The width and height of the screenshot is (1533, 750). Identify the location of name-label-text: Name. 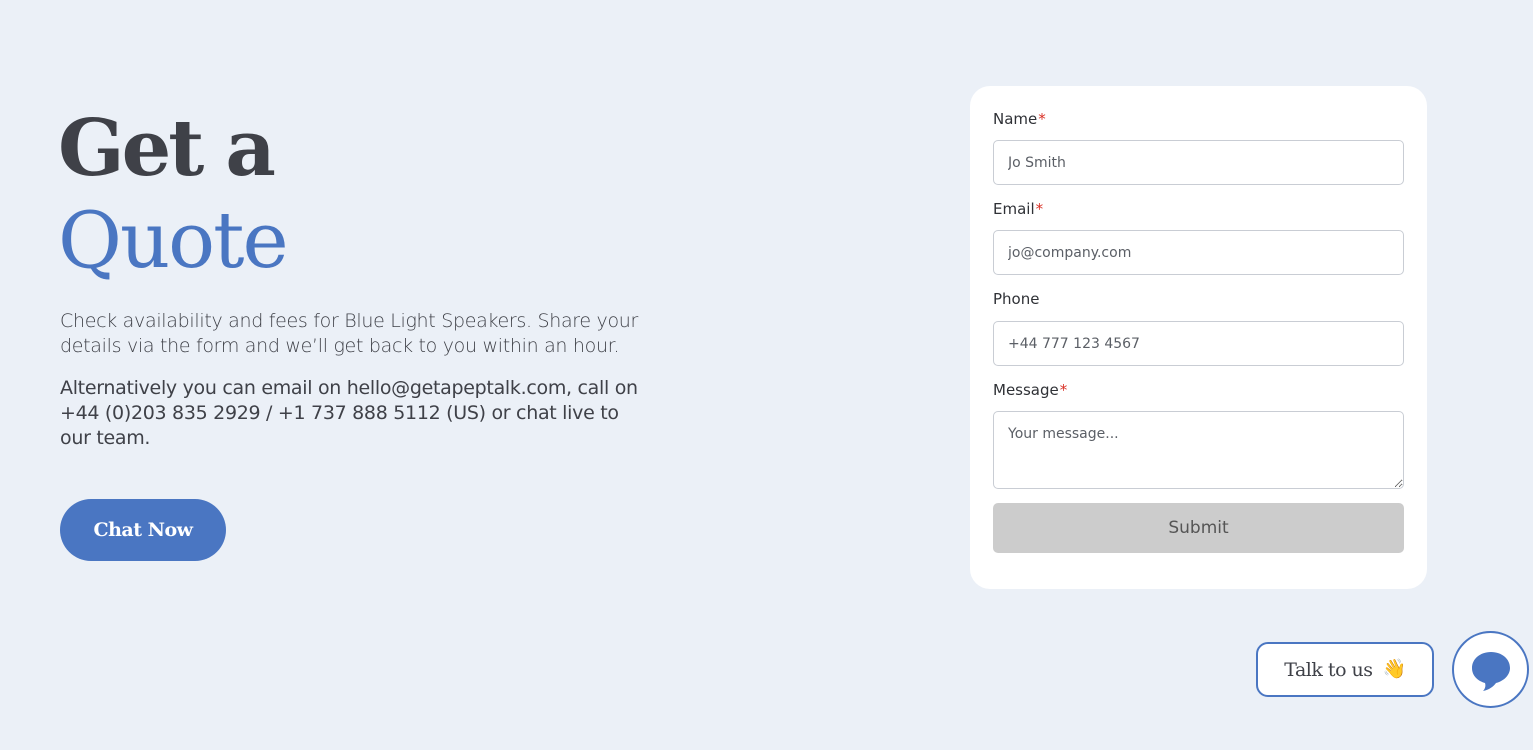
(1015, 119).